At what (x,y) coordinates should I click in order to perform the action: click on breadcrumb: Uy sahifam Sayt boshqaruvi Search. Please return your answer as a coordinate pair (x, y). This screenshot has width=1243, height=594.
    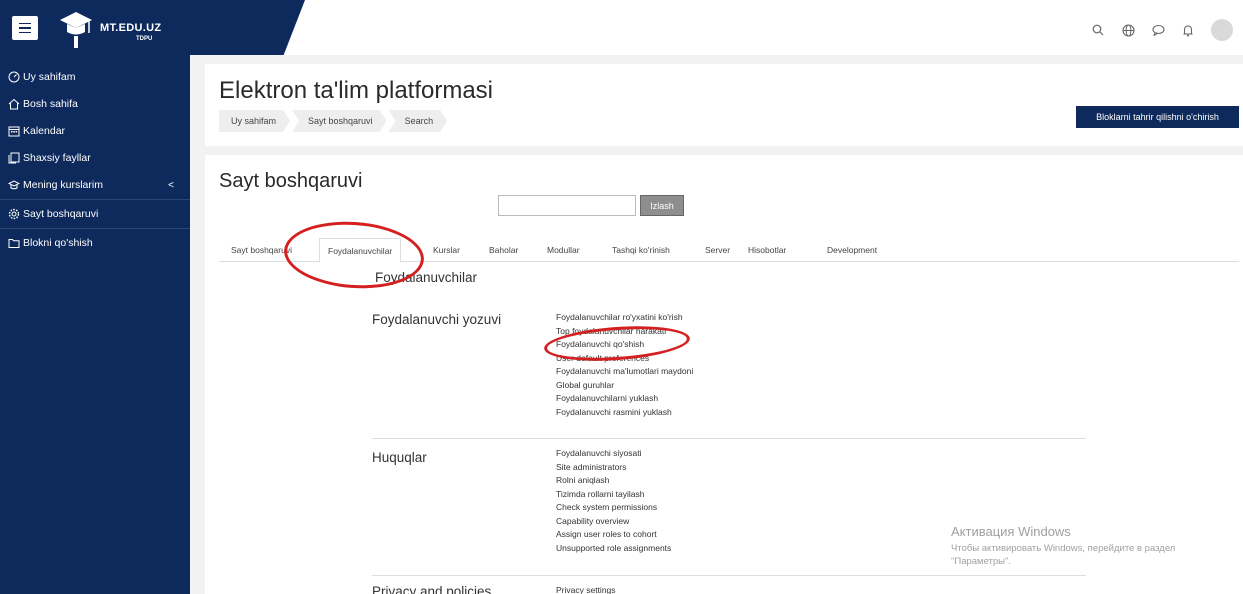
    Looking at the image, I should click on (334, 121).